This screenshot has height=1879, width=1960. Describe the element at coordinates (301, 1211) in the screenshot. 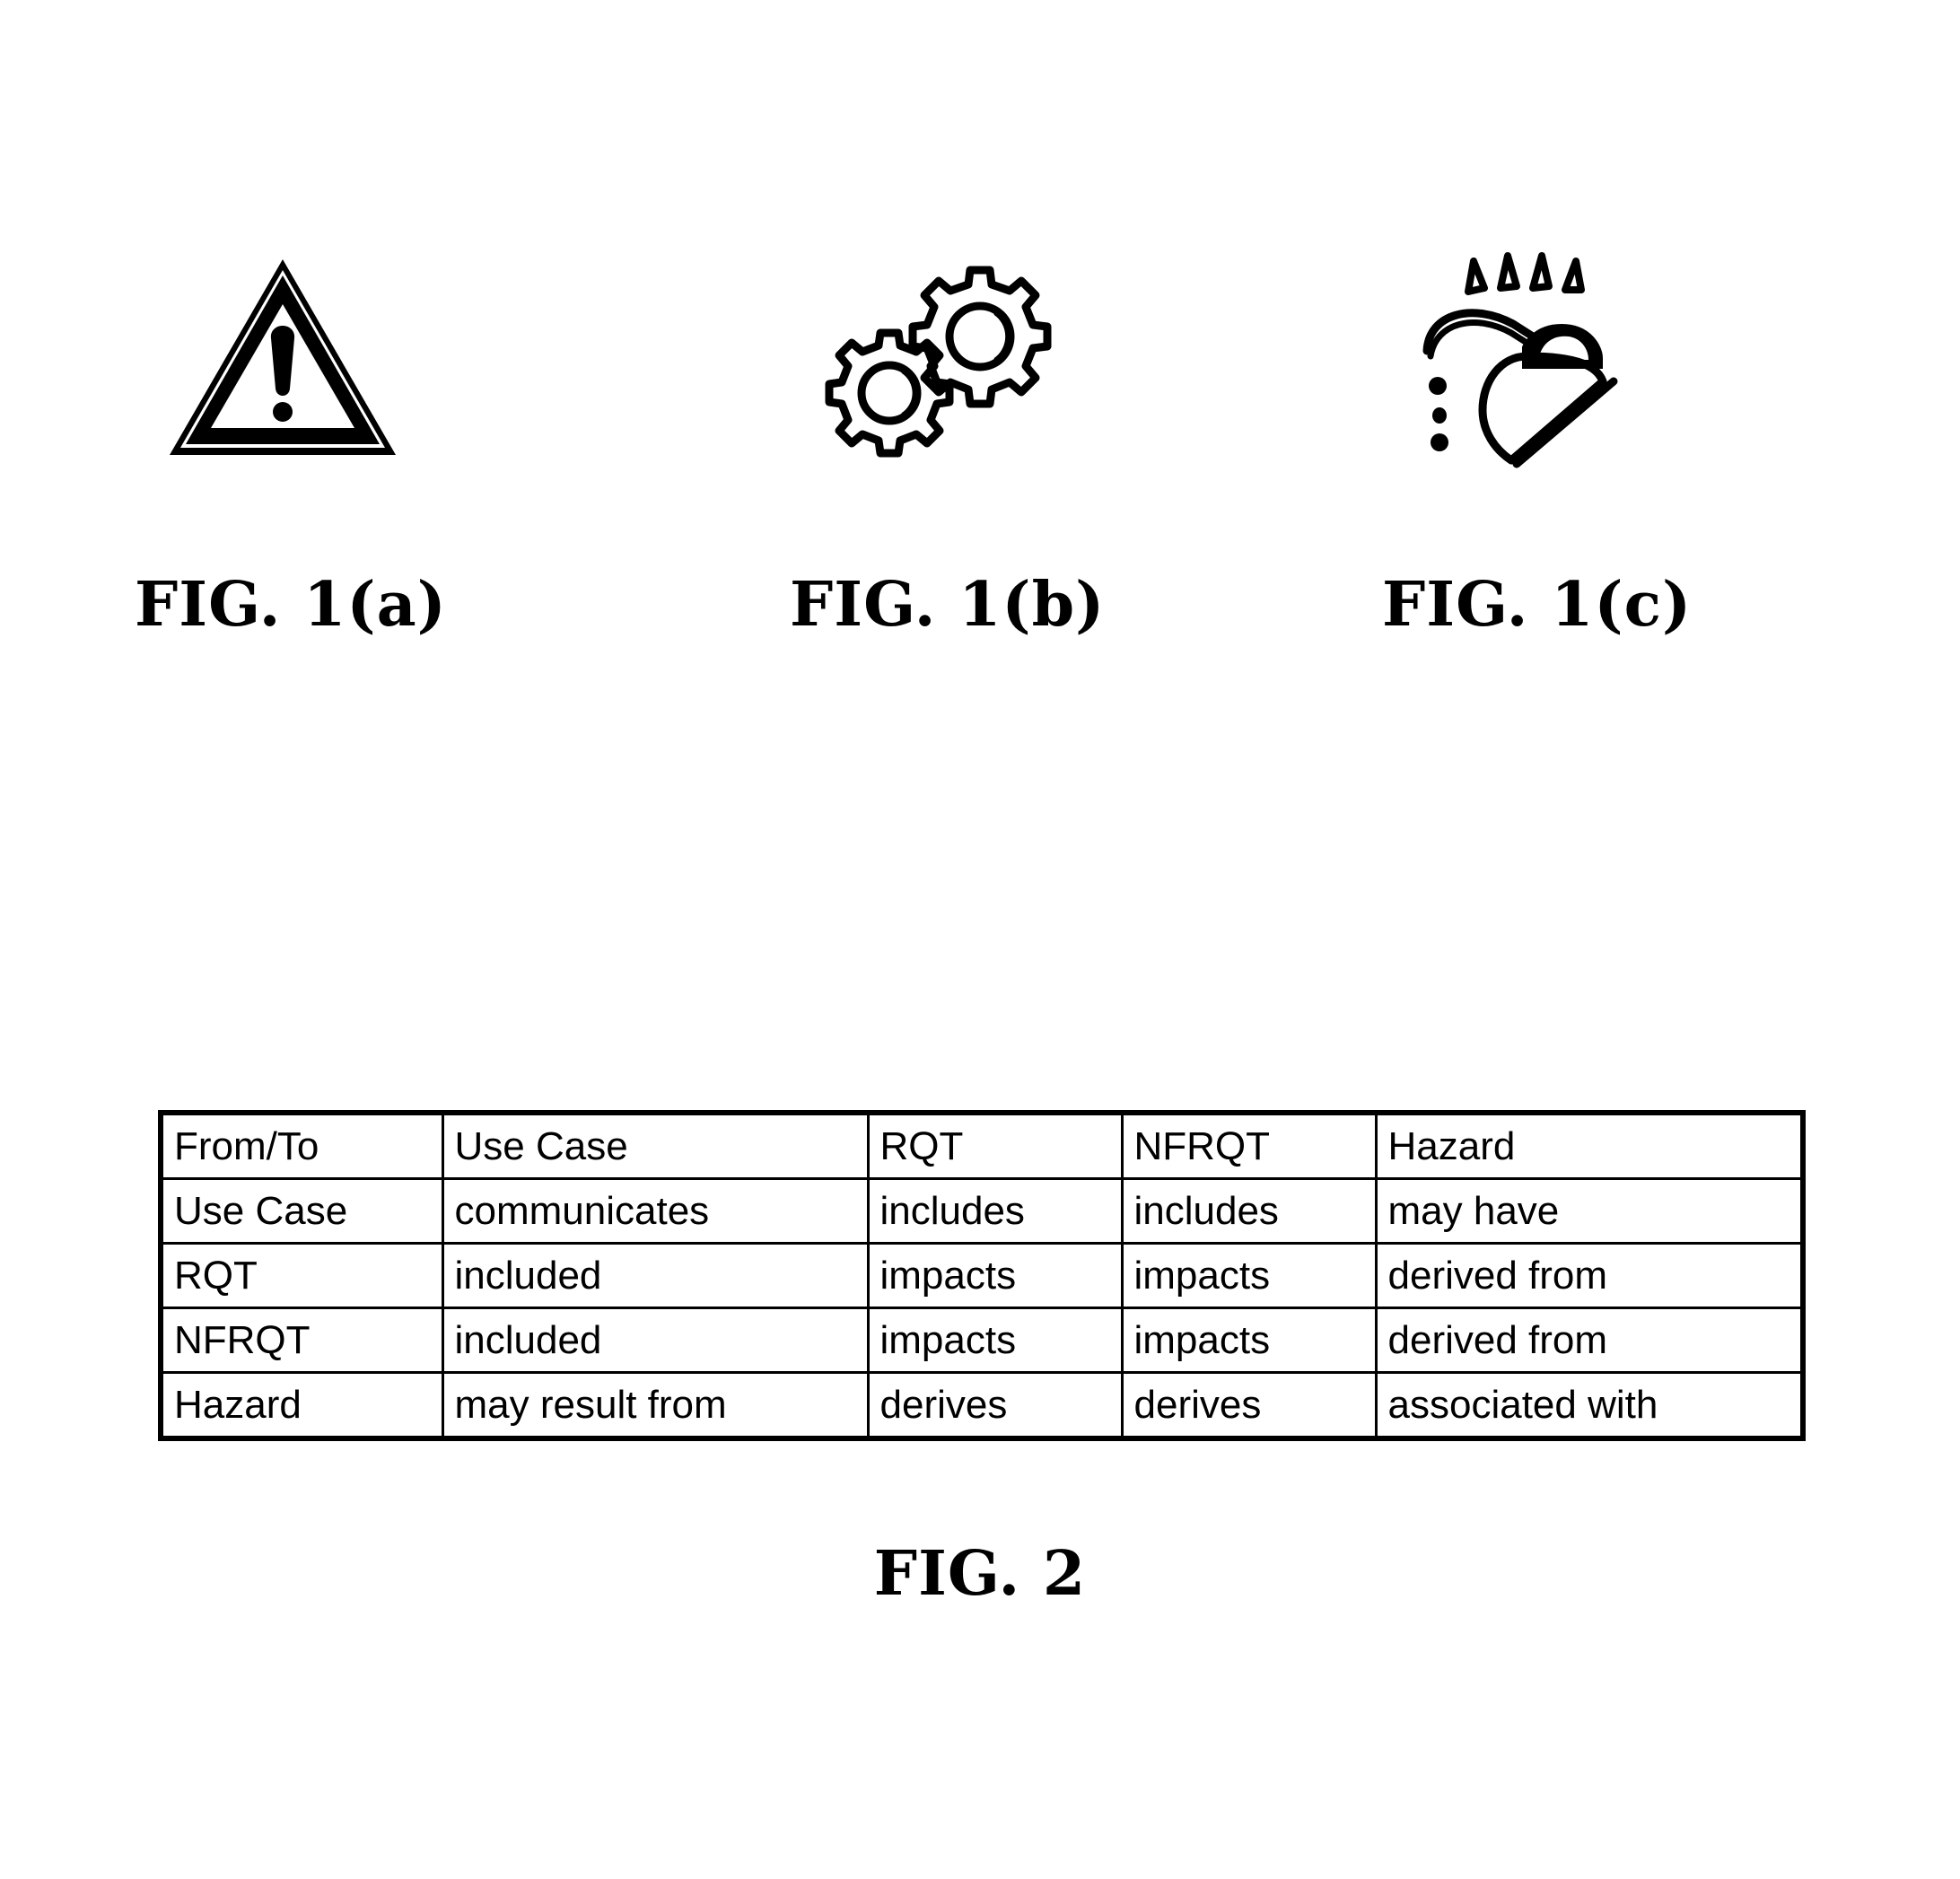

I see `table-row-label: Use Case` at that location.